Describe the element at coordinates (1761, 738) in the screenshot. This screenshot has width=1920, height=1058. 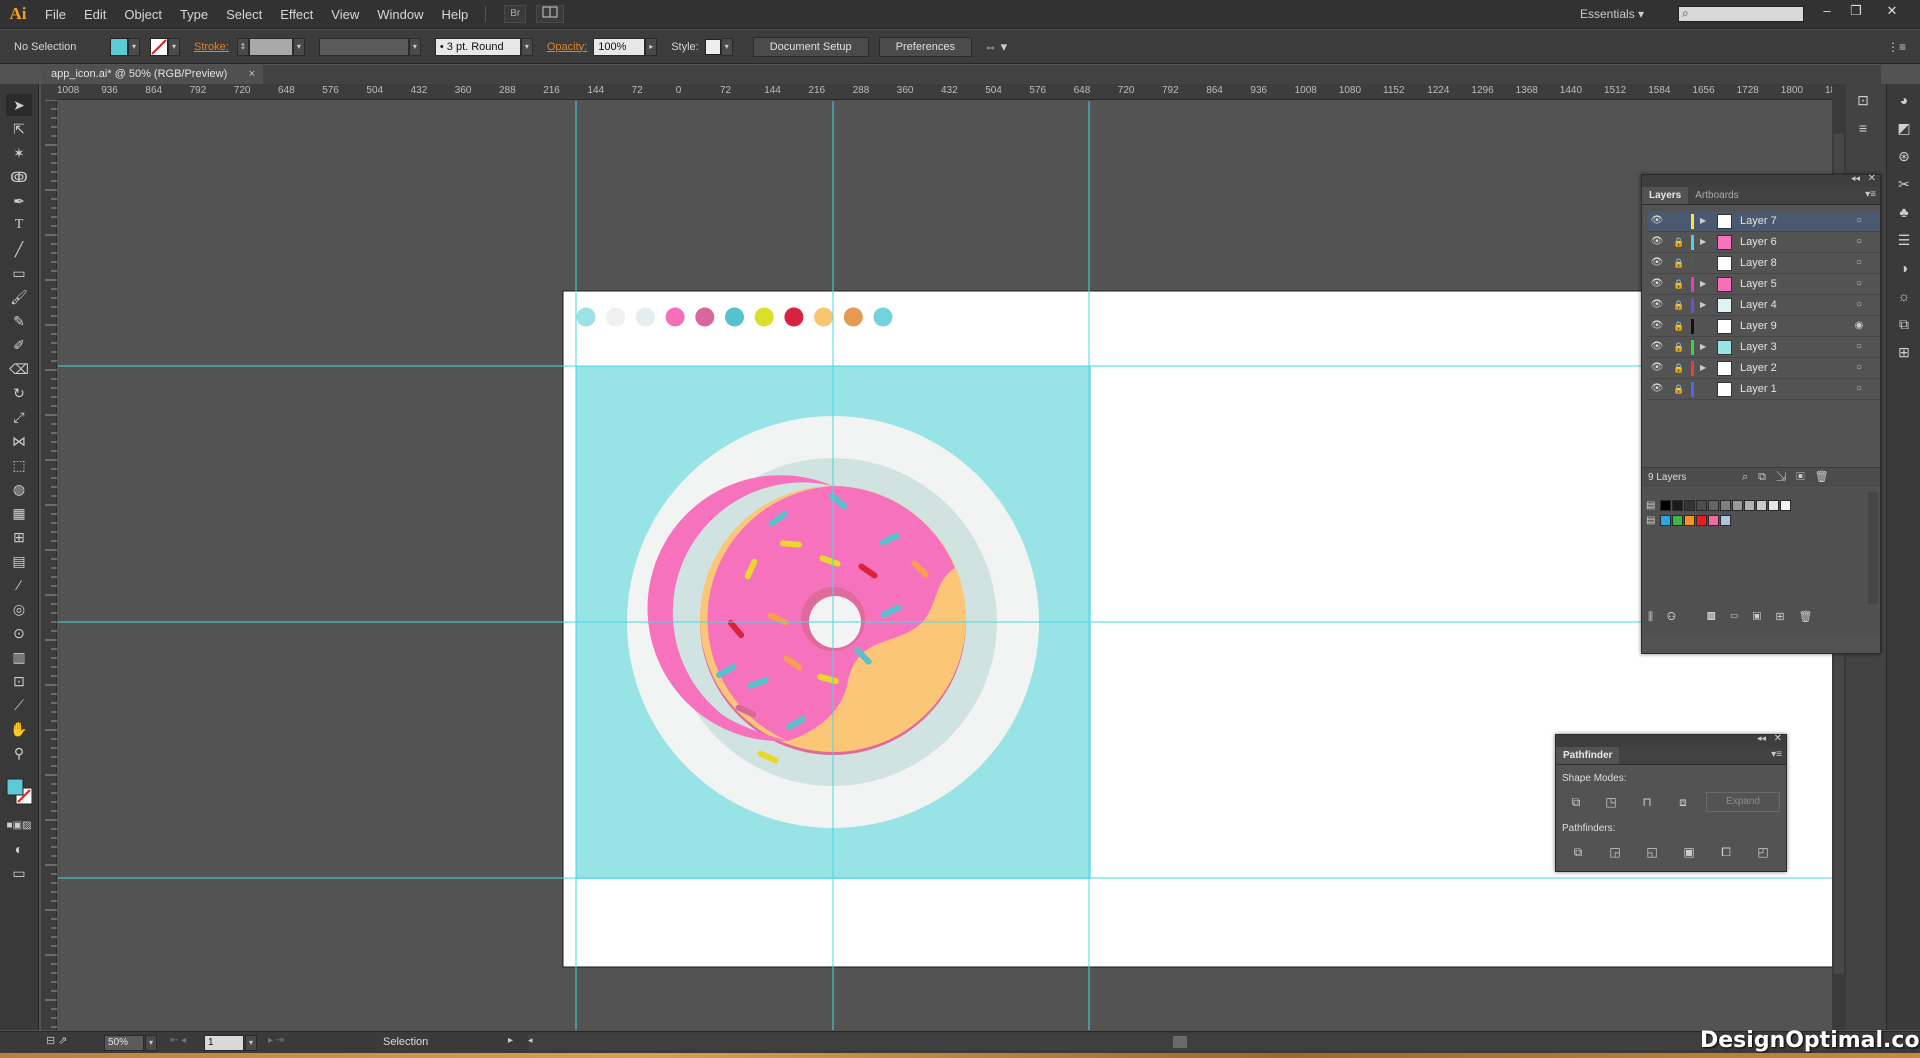
I see `collapse-pathfinder-icon: ◂◂` at that location.